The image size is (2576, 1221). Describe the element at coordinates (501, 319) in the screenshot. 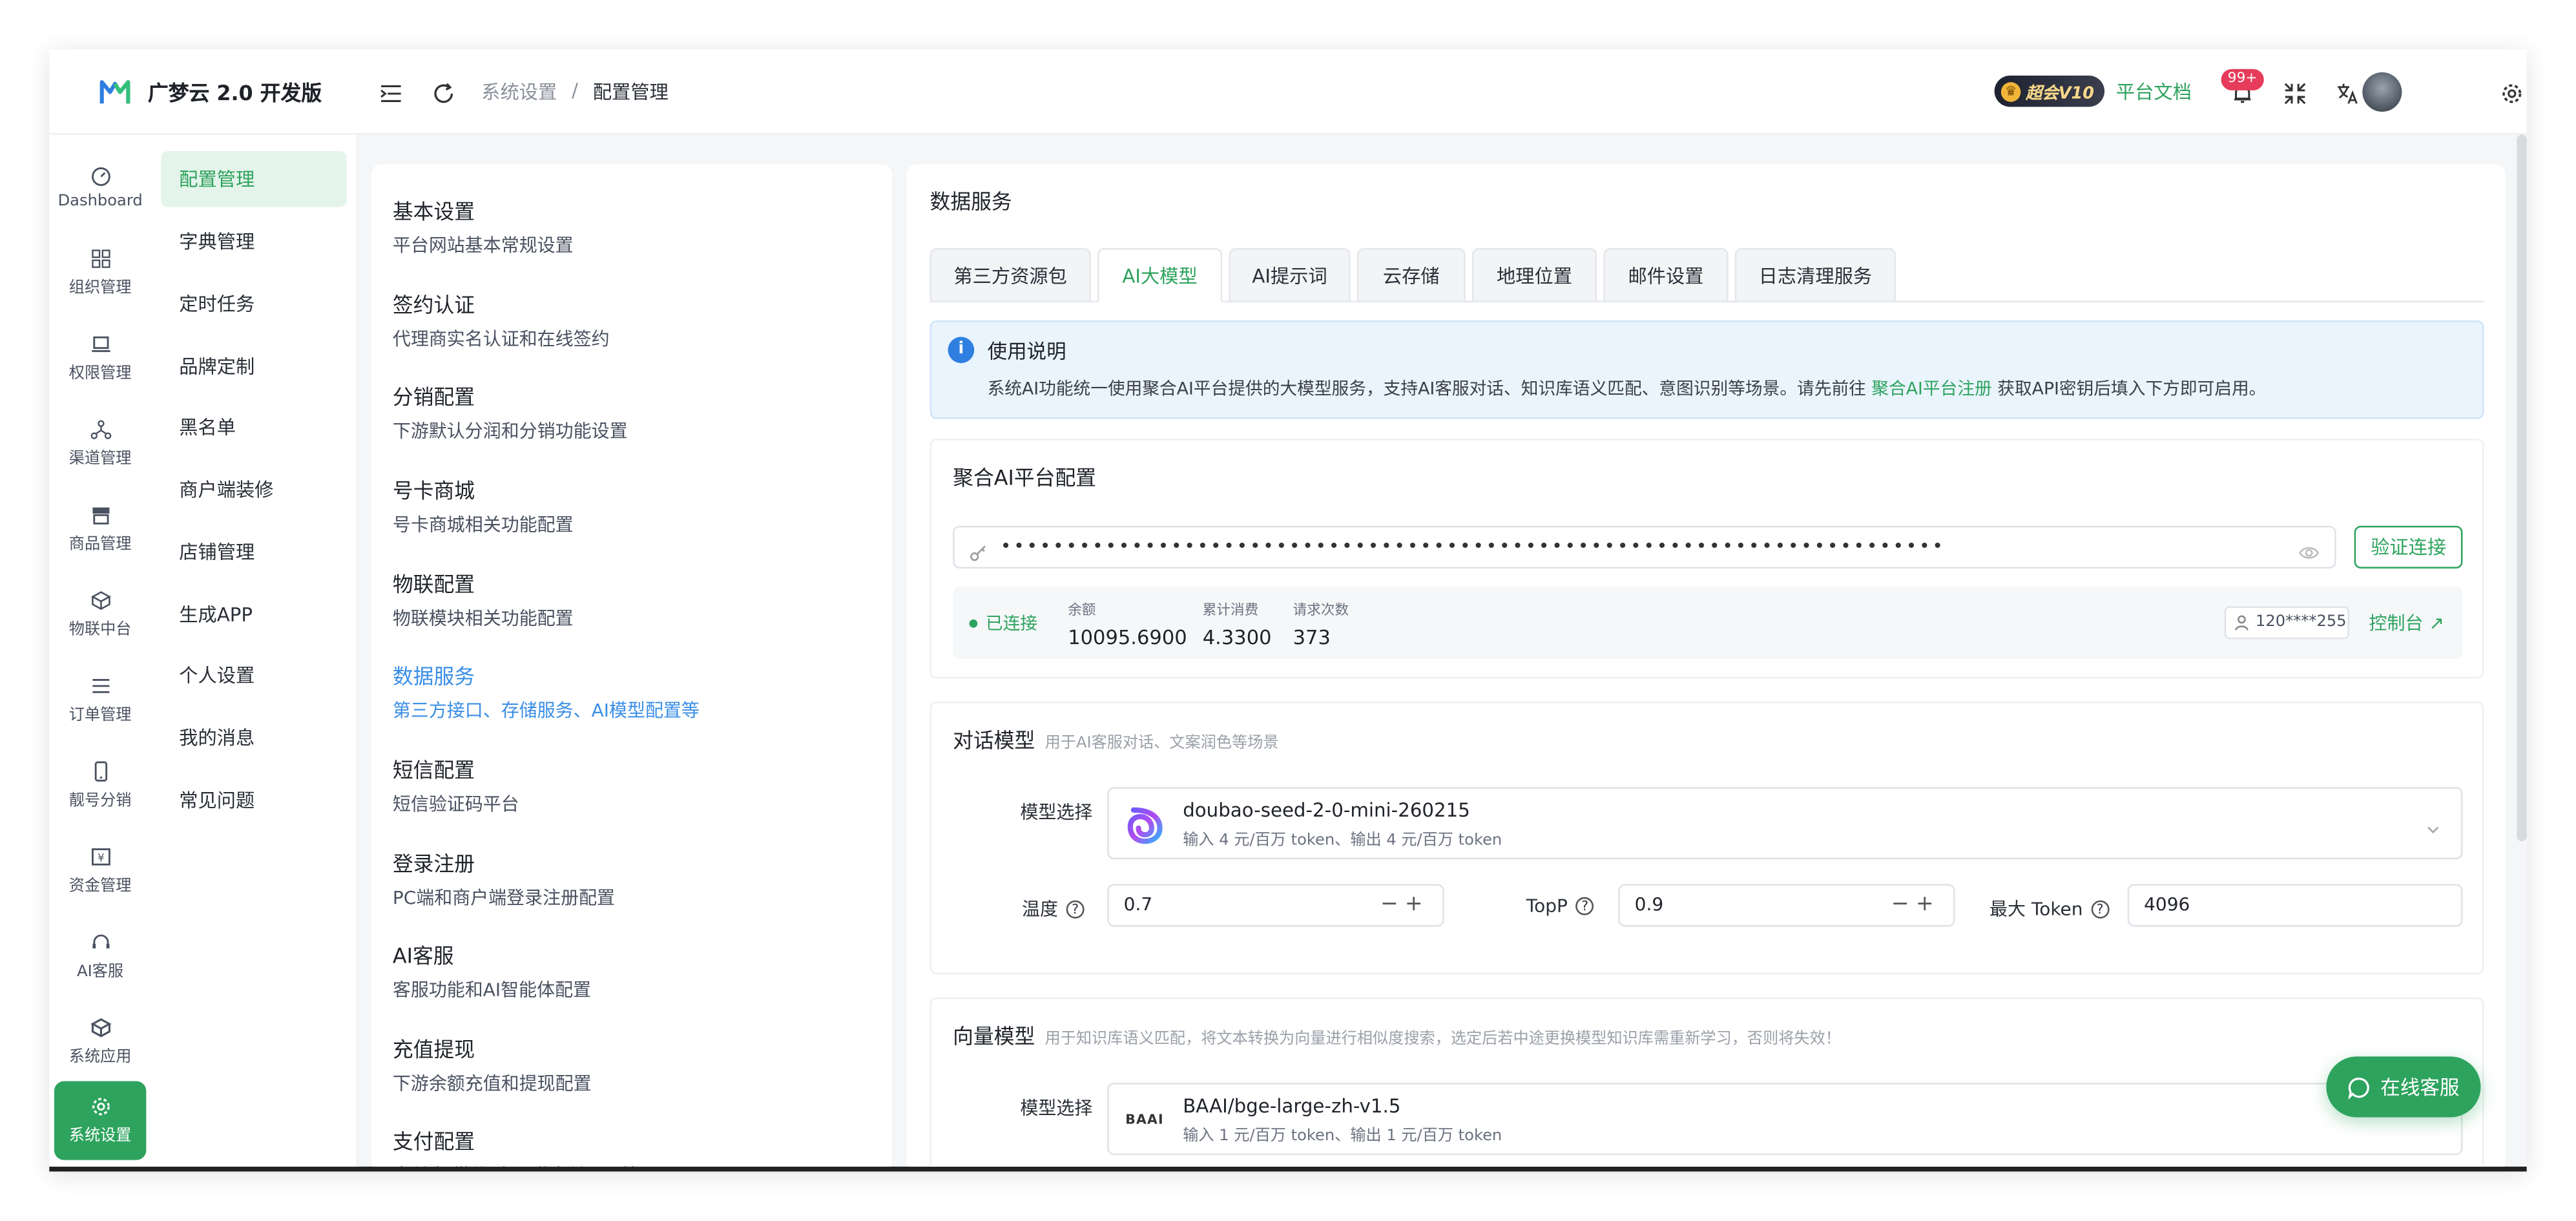

I see `category-sign: 签约认证 代理商实名认证和在线签约` at that location.